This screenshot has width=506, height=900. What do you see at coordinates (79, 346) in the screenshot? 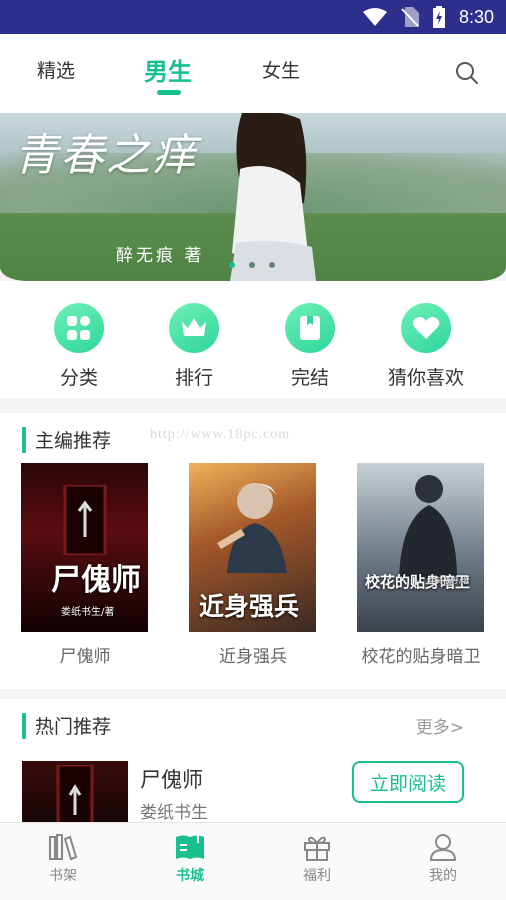
I see `category-classify: 分类` at bounding box center [79, 346].